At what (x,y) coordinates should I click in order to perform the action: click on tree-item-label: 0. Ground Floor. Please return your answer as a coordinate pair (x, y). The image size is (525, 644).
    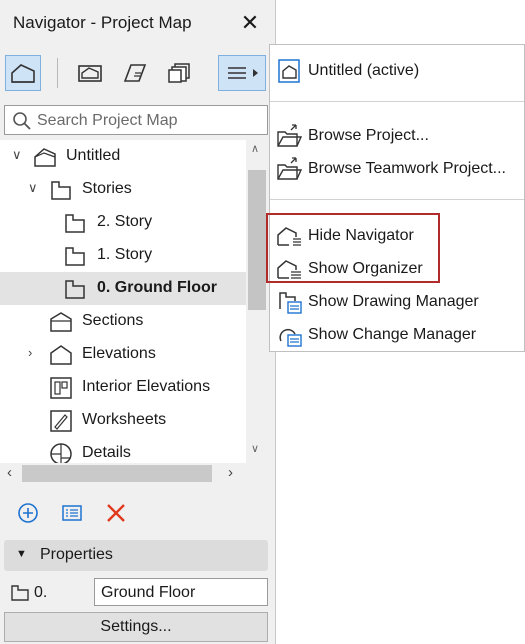
    Looking at the image, I should click on (157, 287).